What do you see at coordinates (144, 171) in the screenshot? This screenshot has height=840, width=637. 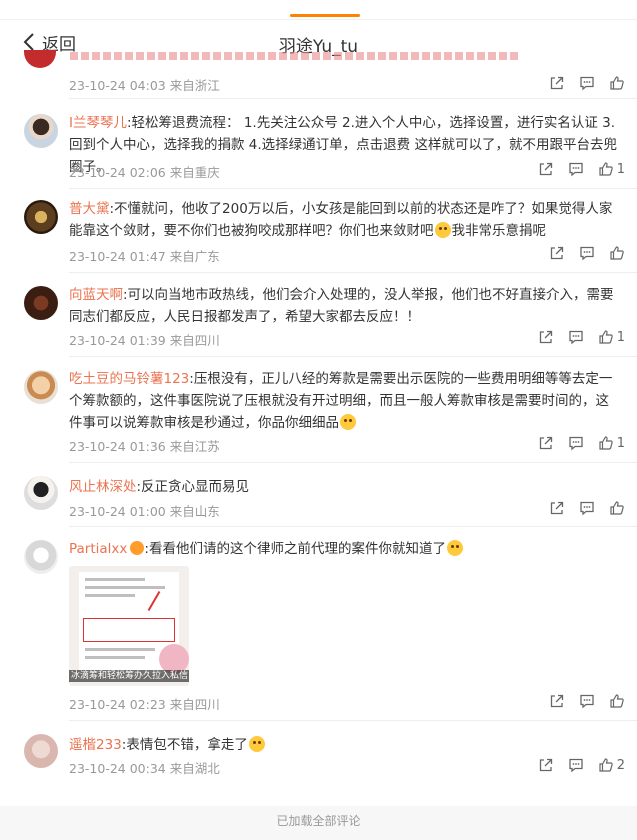 I see `comment-meta: 23-10-24 02:06 来自重庆` at bounding box center [144, 171].